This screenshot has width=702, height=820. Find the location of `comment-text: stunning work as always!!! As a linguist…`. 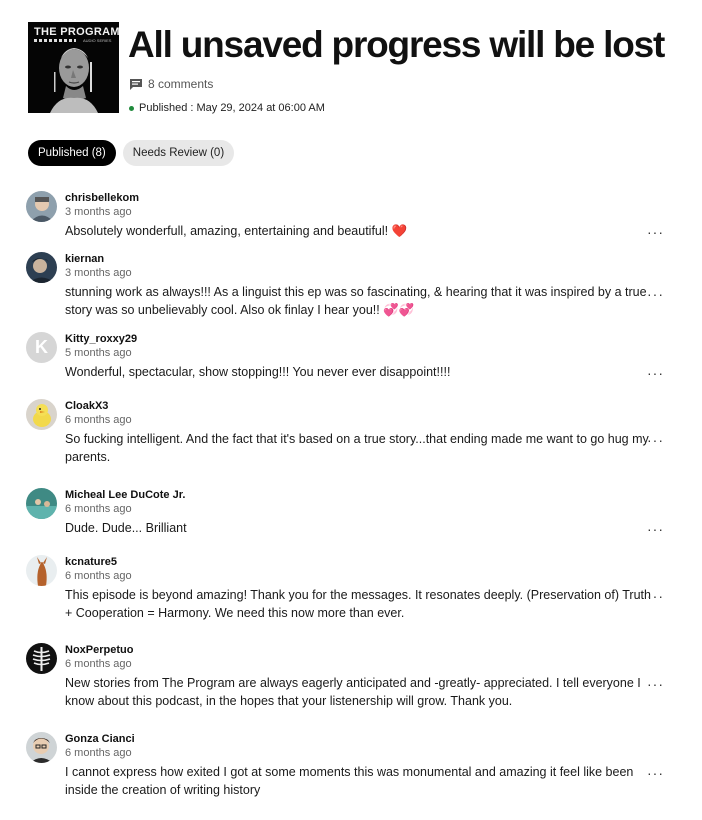

comment-text: stunning work as always!!! As a linguist… is located at coordinates (356, 301).